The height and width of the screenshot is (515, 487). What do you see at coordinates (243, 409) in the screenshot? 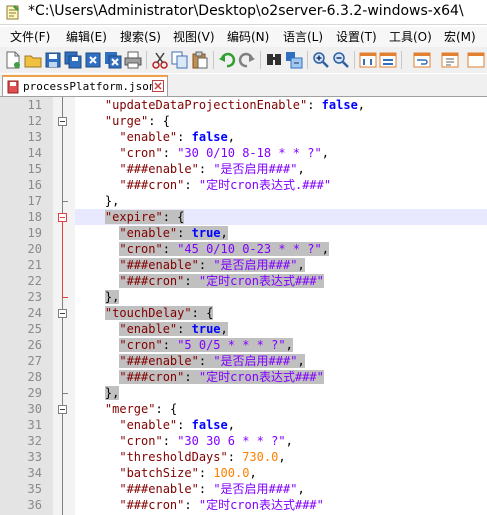
I see `code-line: 30 "merge": {` at bounding box center [243, 409].